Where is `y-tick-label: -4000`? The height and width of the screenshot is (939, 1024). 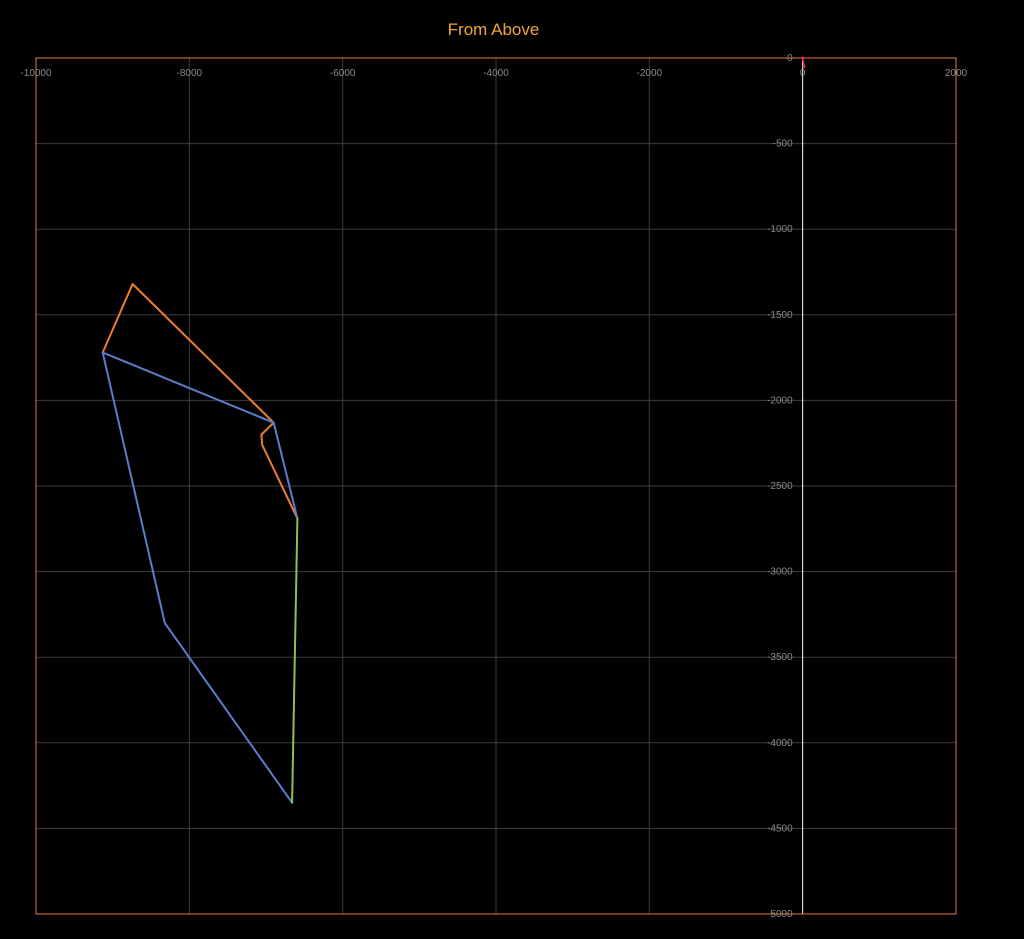
y-tick-label: -4000 is located at coordinates (780, 743).